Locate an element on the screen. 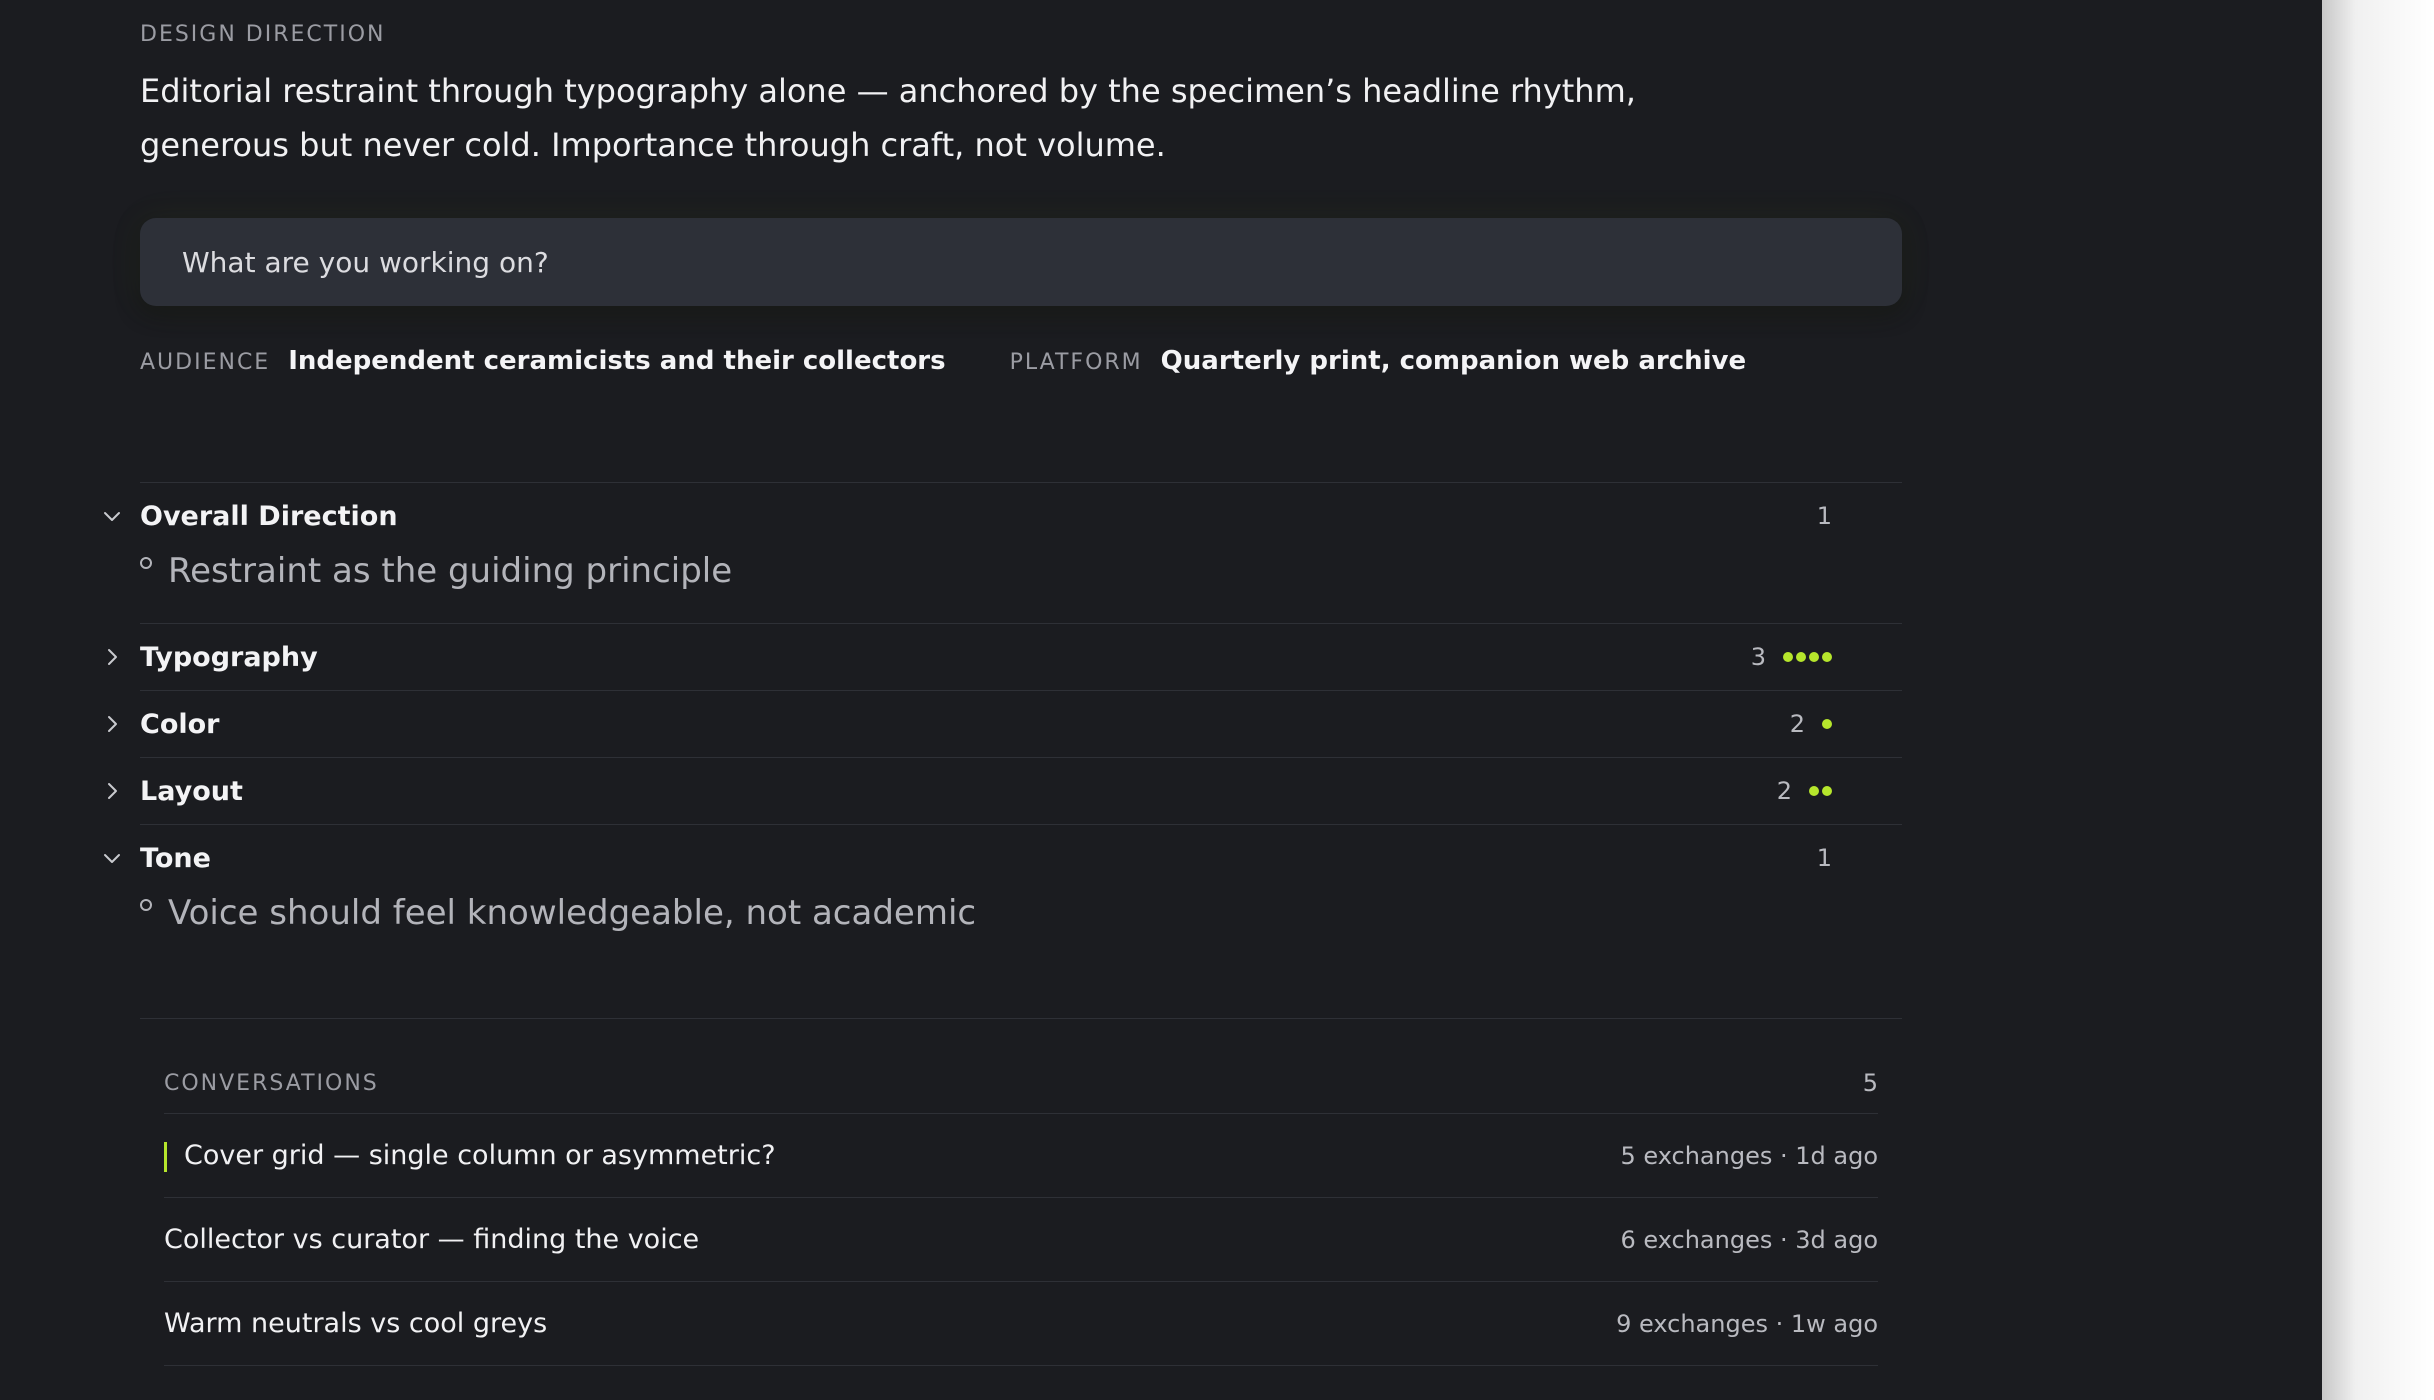 The height and width of the screenshot is (1400, 2434). conversation-meta: 6 exchanges · 3d ago is located at coordinates (1749, 1239).